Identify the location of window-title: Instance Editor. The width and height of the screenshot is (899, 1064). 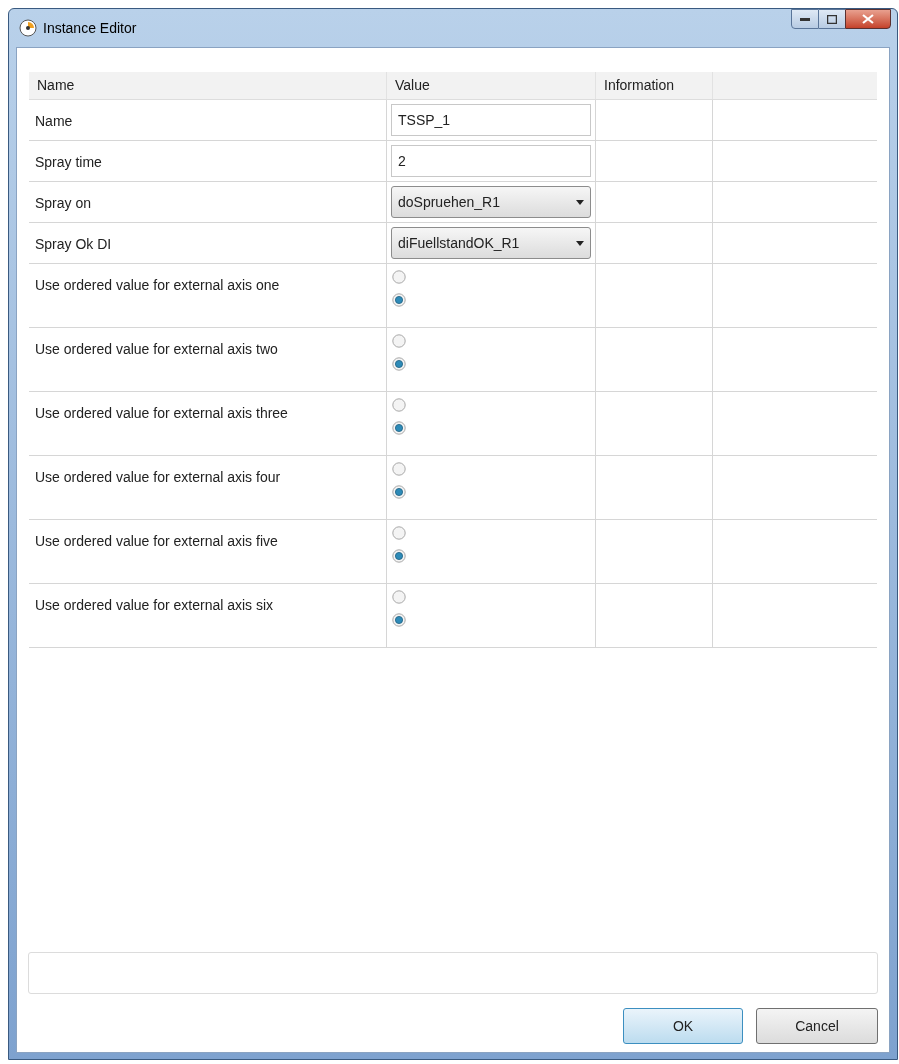
(90, 28).